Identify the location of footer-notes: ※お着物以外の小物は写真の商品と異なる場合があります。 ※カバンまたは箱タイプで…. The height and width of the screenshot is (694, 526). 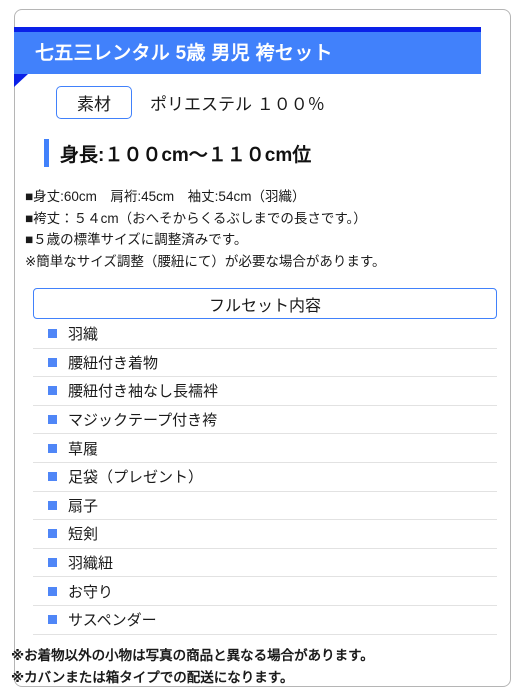
(261, 667).